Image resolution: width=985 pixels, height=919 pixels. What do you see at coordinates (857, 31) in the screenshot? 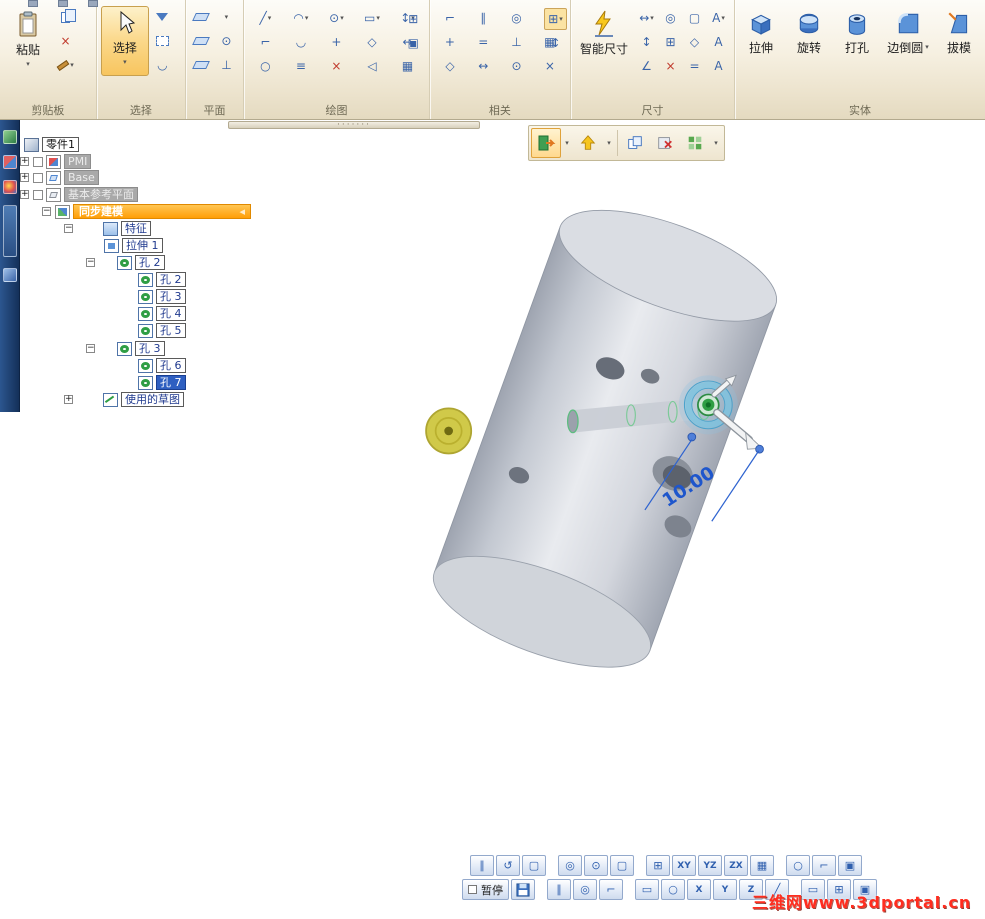
I see `hole-button: 打孔` at bounding box center [857, 31].